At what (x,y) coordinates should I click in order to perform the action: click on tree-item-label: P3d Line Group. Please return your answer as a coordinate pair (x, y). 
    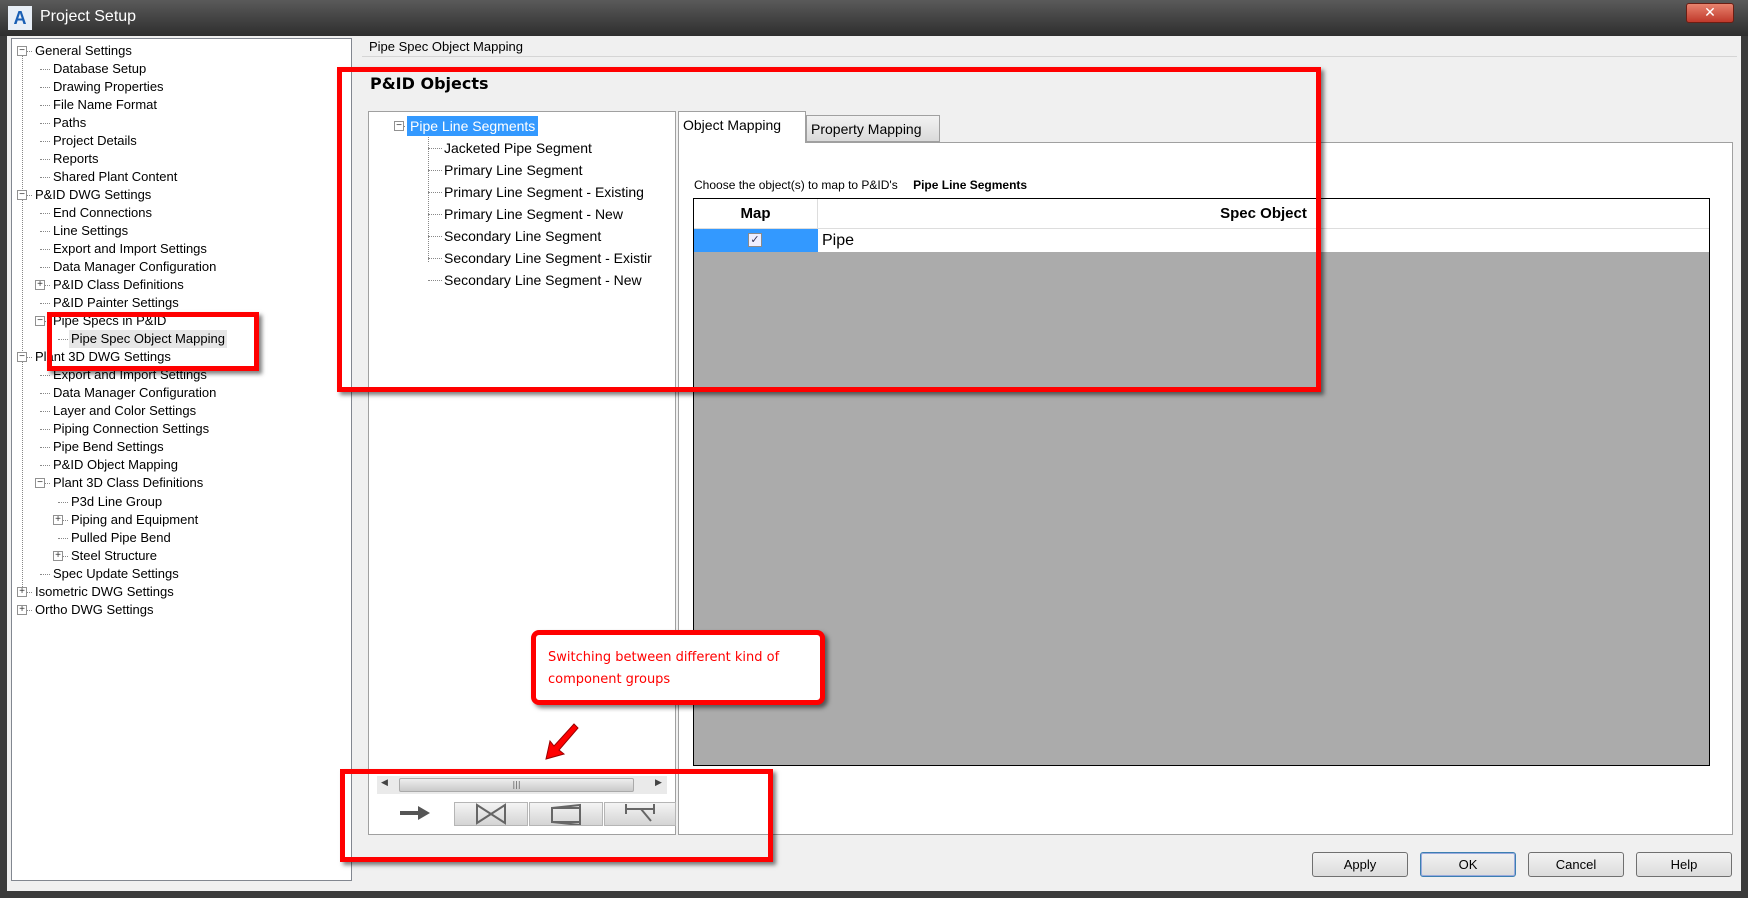
    Looking at the image, I should click on (117, 501).